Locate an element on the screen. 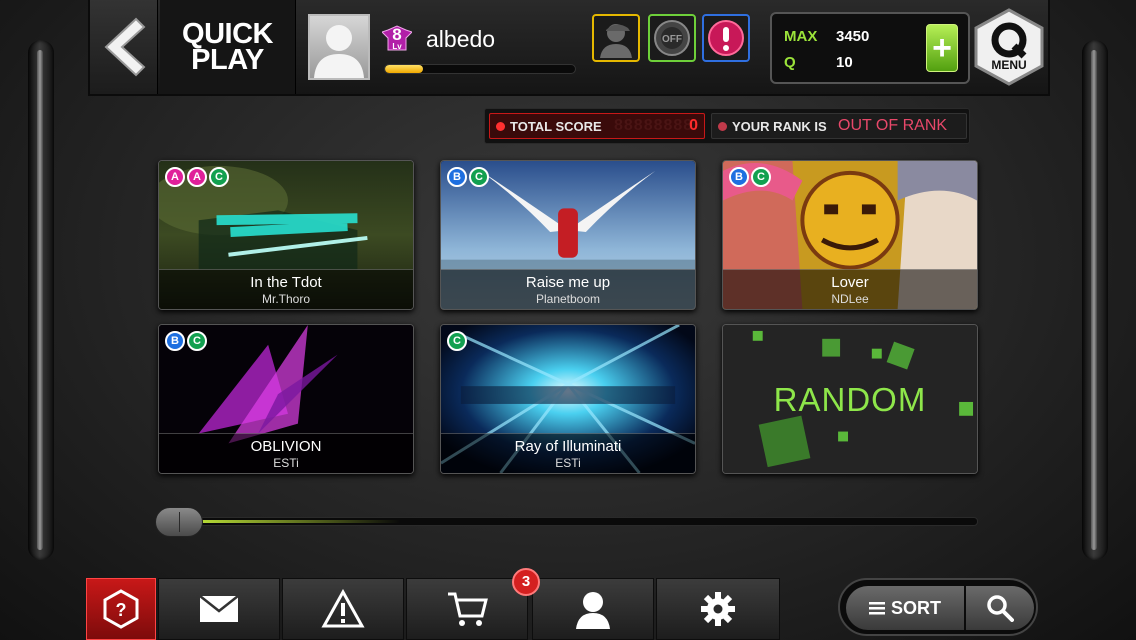 The width and height of the screenshot is (1136, 640). q-label: Q is located at coordinates (790, 62).